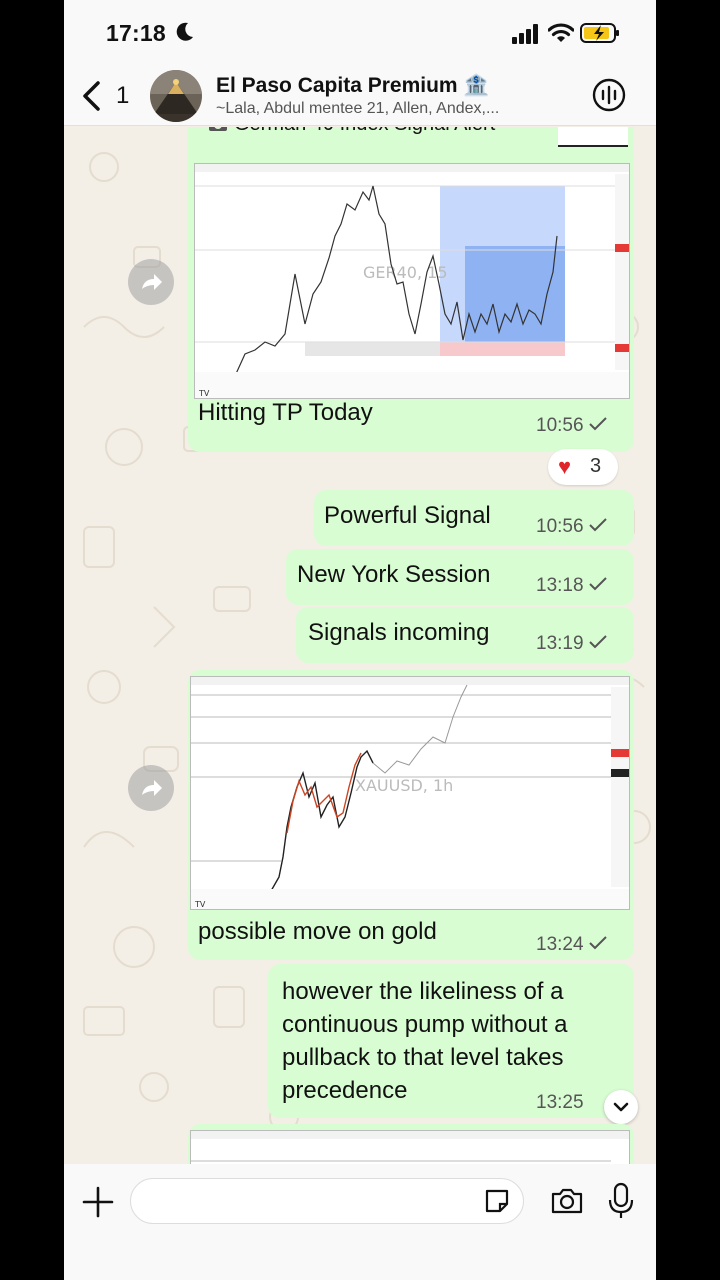 This screenshot has height=1280, width=720. Describe the element at coordinates (404, 785) in the screenshot. I see `chart-watermark: XAUUSD, 1h` at that location.